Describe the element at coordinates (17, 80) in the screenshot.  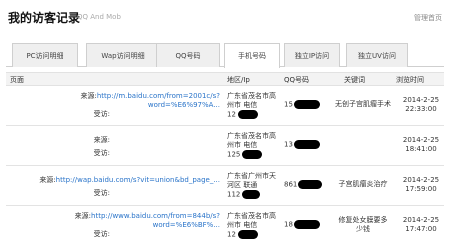
I see `header-page: 页面` at that location.